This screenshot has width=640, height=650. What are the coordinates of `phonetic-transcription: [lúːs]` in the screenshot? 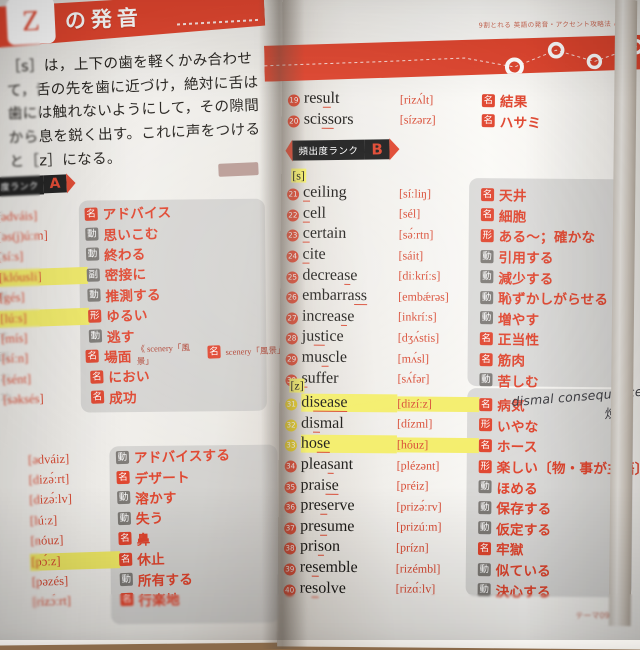 It's located at (44, 317).